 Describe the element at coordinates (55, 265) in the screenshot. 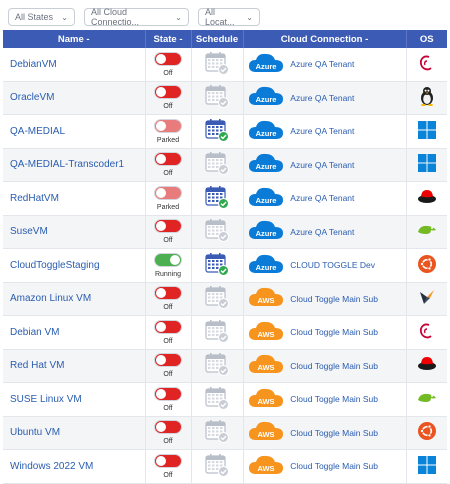

I see `vm-name: CloudToggleStaging` at that location.